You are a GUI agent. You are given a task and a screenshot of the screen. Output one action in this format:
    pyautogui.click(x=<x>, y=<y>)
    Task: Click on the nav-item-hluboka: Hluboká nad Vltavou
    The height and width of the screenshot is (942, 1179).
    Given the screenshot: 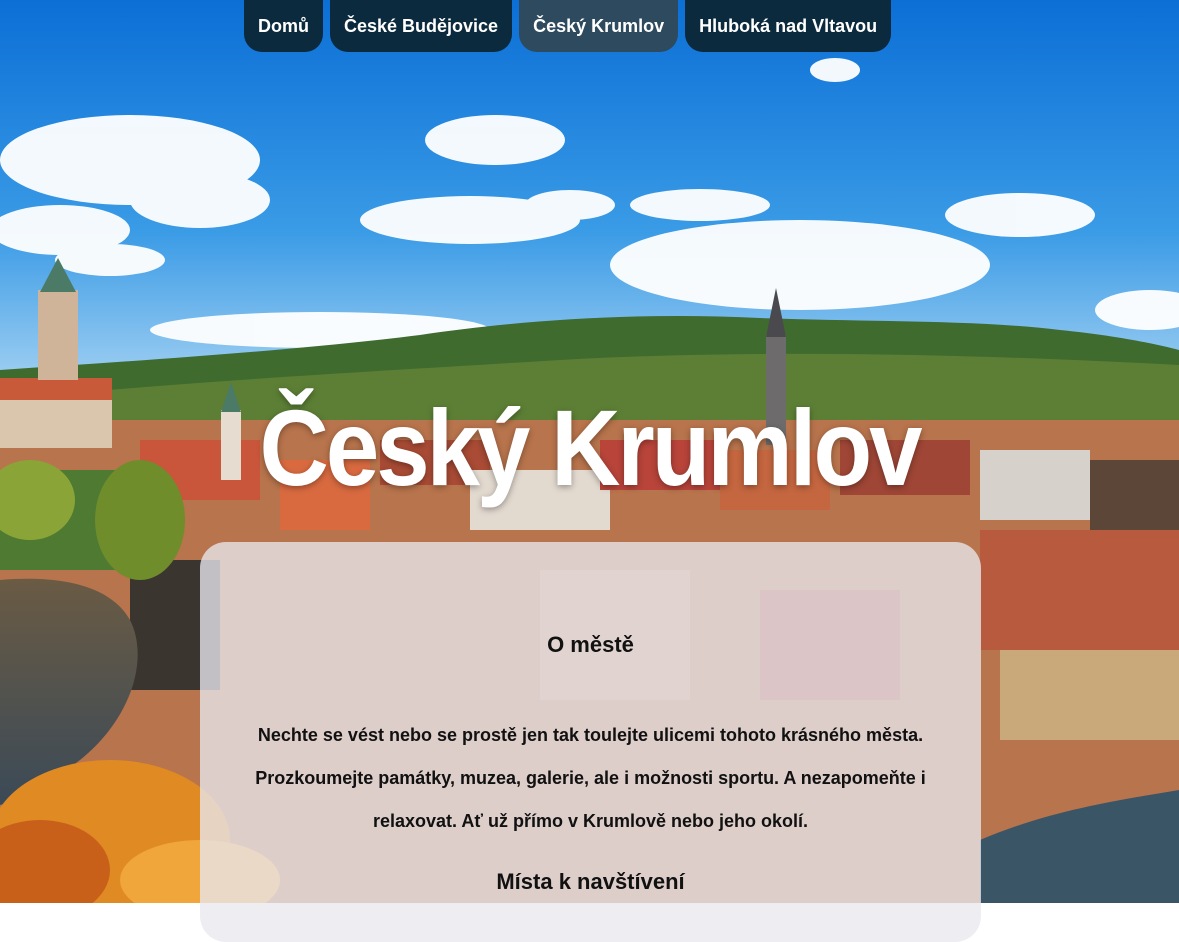 What is the action you would take?
    pyautogui.click(x=788, y=26)
    